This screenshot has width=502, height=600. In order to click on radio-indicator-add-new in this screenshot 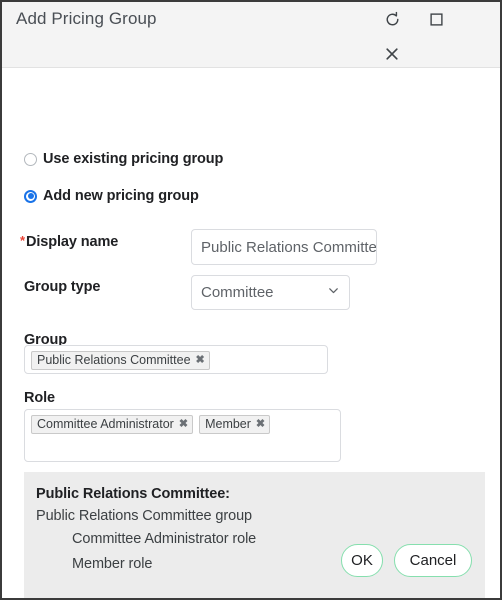, I will do `click(30, 196)`.